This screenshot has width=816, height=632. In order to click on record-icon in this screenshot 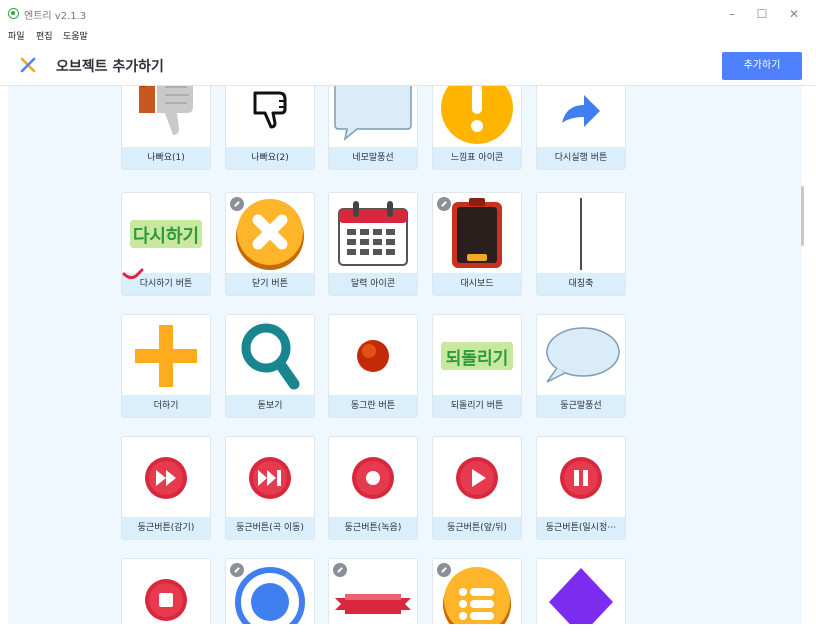, I will do `click(373, 478)`.